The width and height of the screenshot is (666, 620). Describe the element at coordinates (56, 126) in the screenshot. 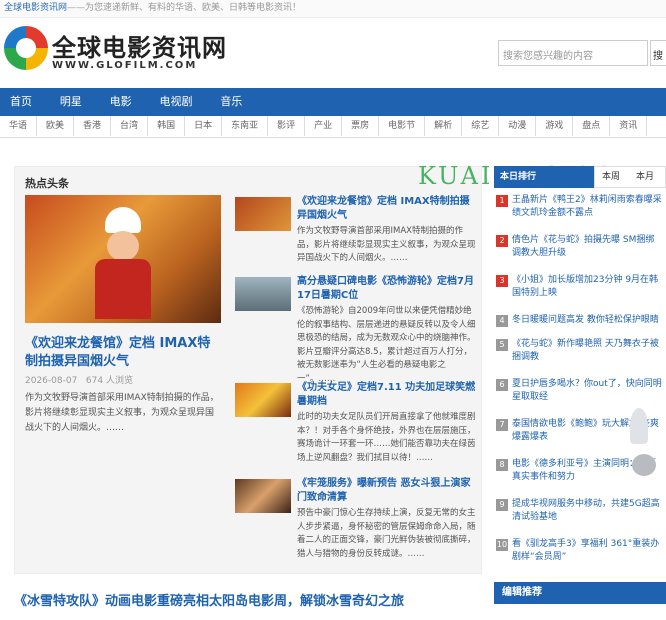

I see `subnav-item: 欧美` at that location.